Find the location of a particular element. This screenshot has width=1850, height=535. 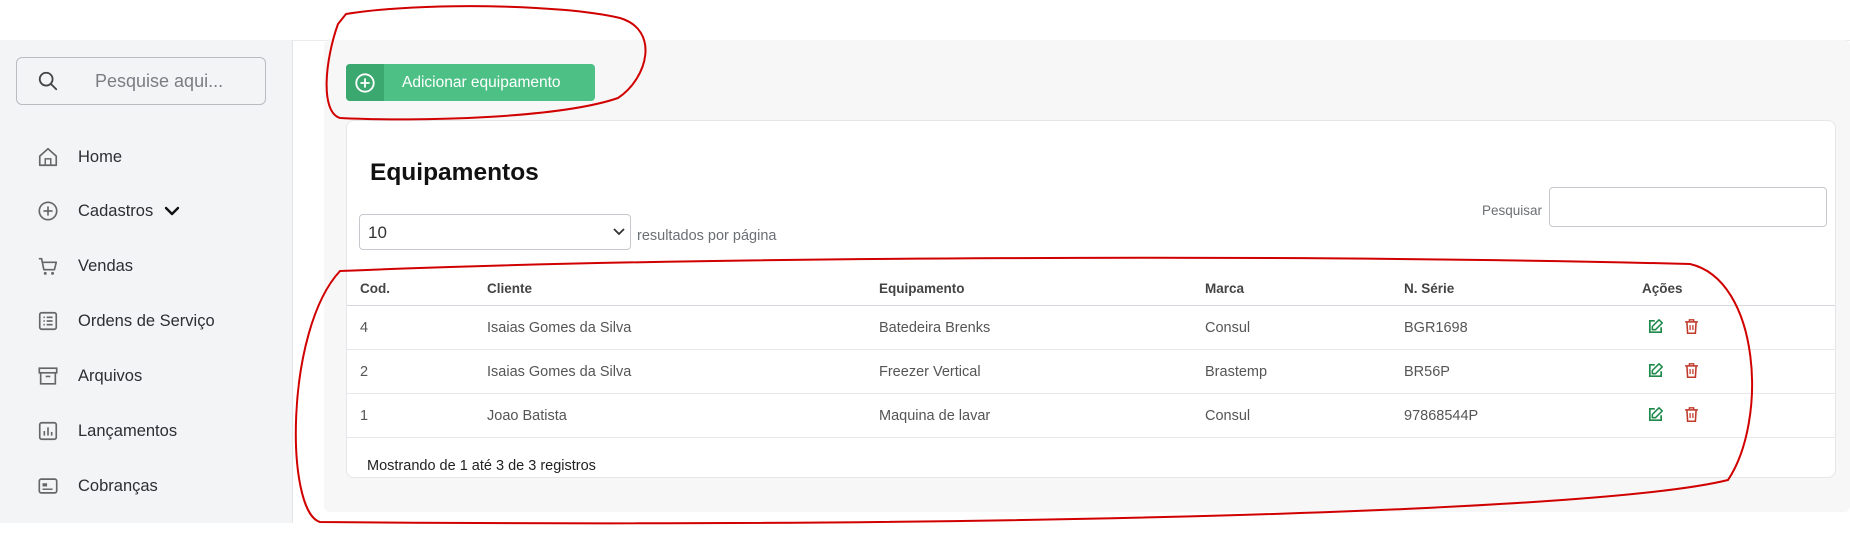

cart-icon is located at coordinates (48, 266).